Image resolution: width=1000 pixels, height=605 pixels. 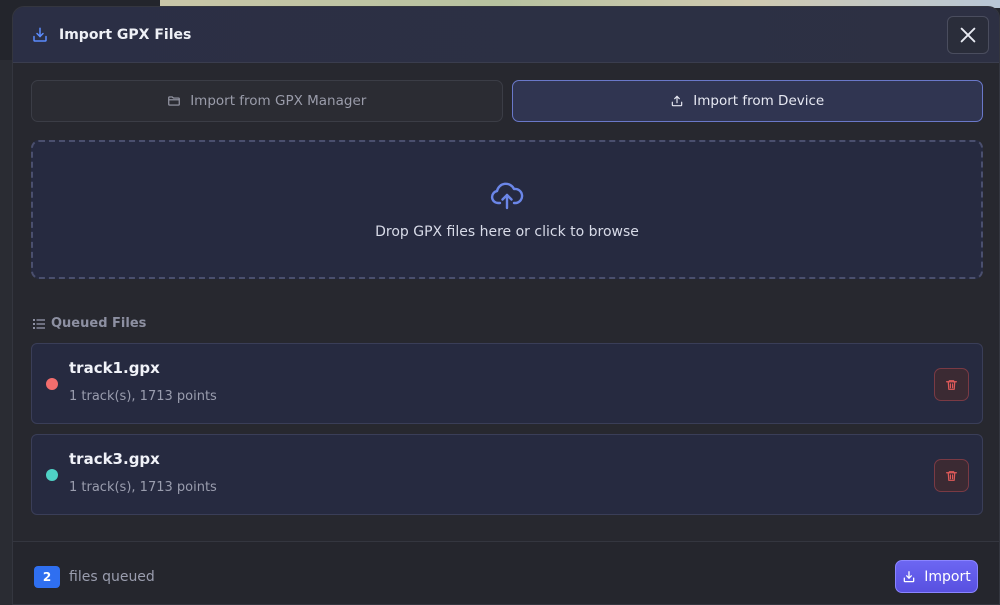 I want to click on close-button, so click(x=968, y=35).